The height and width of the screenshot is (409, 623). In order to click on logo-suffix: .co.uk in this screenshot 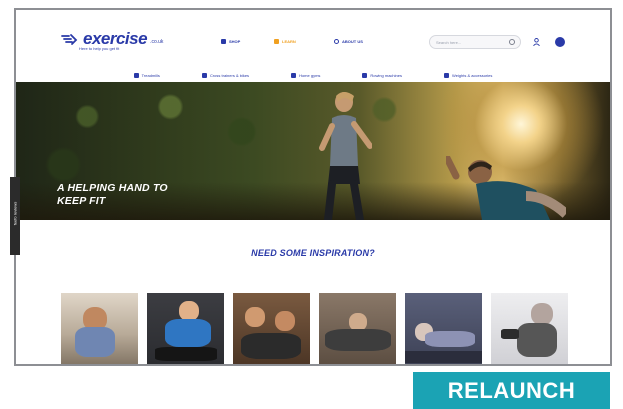, I will do `click(157, 42)`.